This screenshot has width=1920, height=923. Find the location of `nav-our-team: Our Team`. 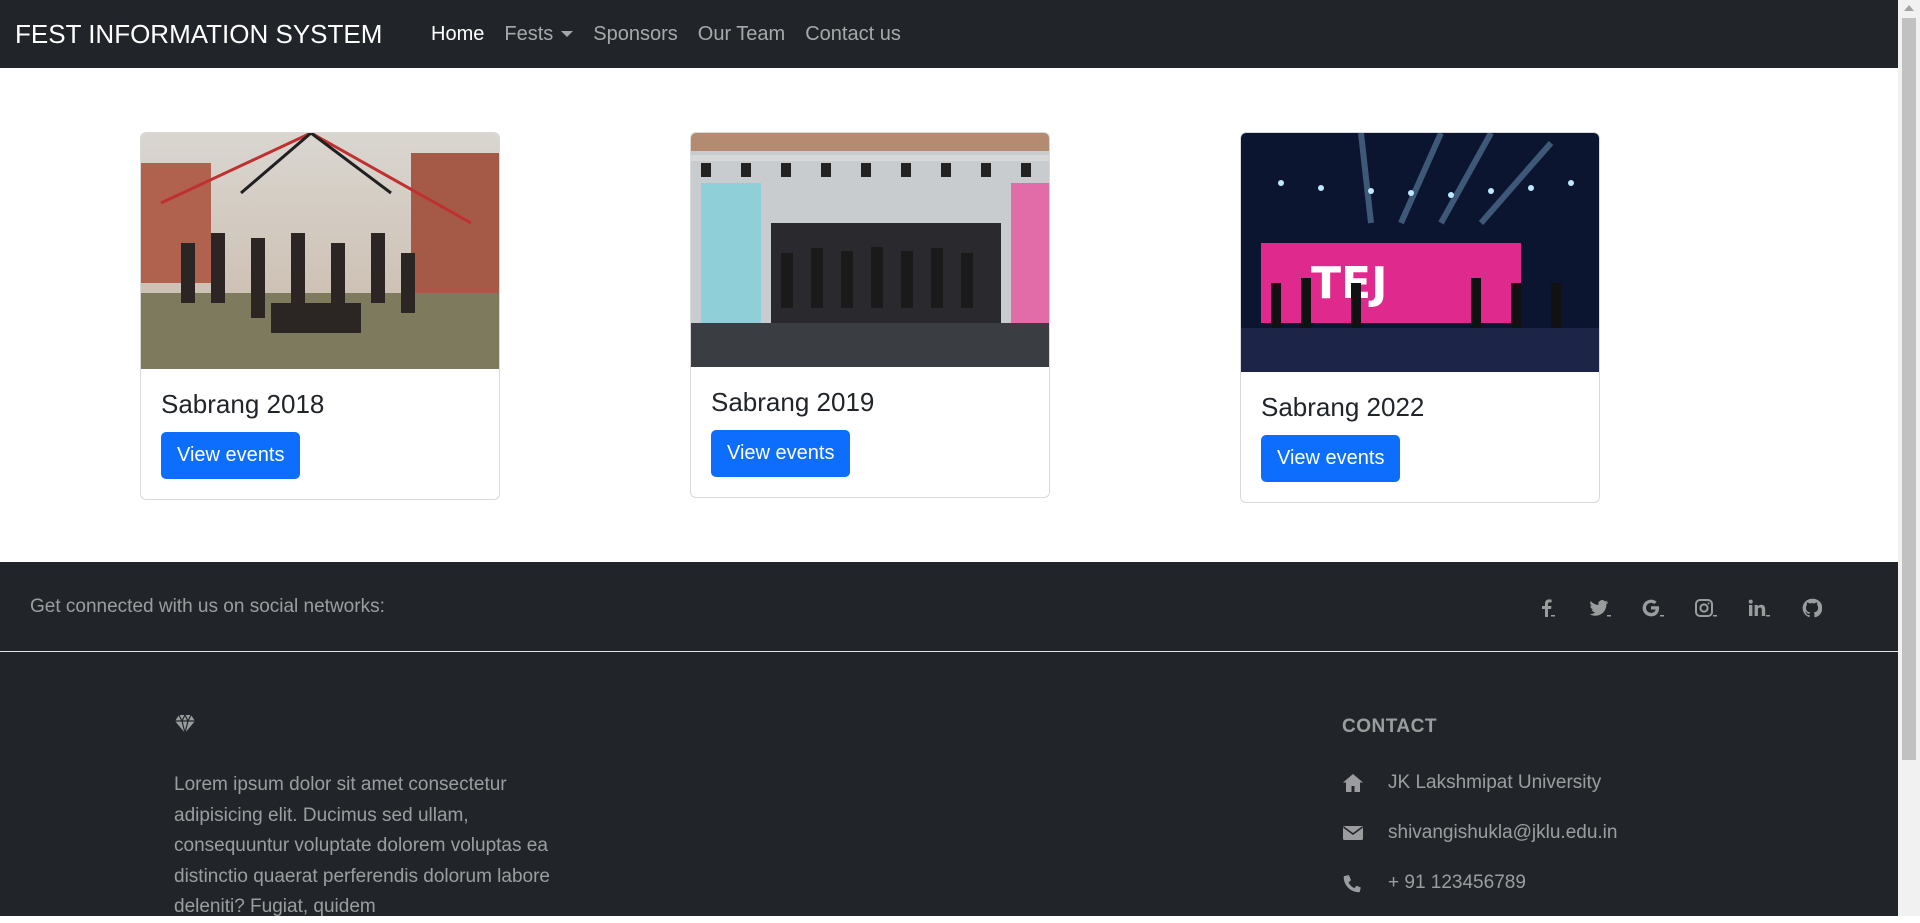

nav-our-team: Our Team is located at coordinates (741, 34).